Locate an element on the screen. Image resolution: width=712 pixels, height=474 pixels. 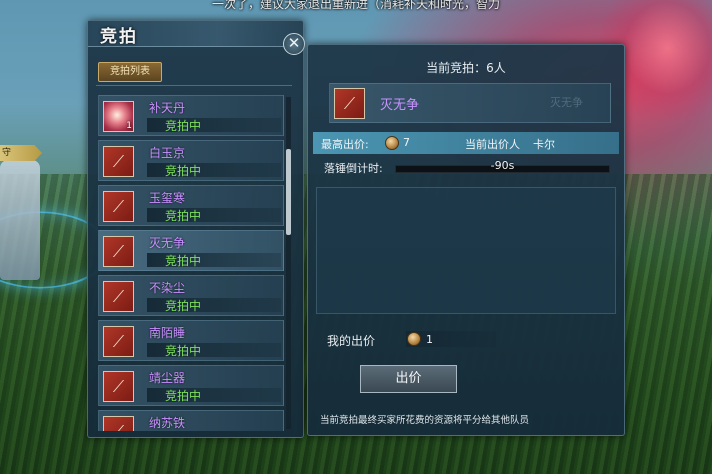
tab-auction-list: 竞拍列表 is located at coordinates (130, 72).